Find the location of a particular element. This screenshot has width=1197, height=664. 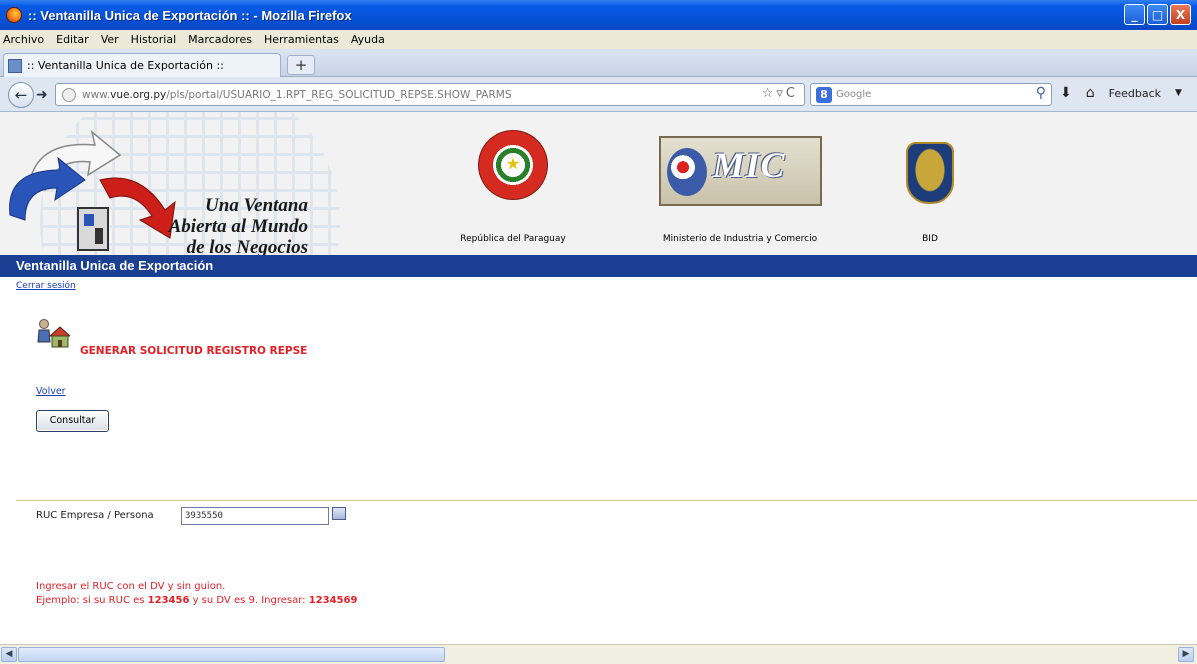

search-engine-label: Google is located at coordinates (854, 94).